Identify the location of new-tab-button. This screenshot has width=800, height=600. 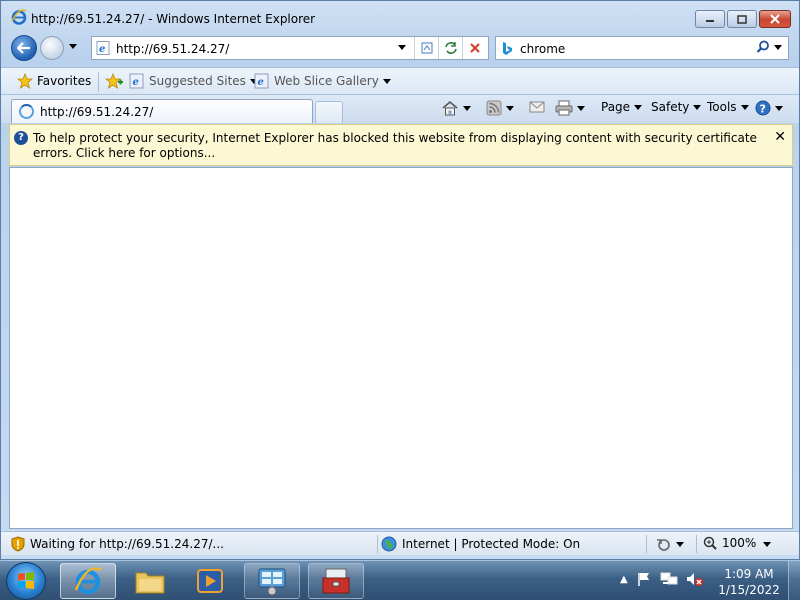
(329, 112).